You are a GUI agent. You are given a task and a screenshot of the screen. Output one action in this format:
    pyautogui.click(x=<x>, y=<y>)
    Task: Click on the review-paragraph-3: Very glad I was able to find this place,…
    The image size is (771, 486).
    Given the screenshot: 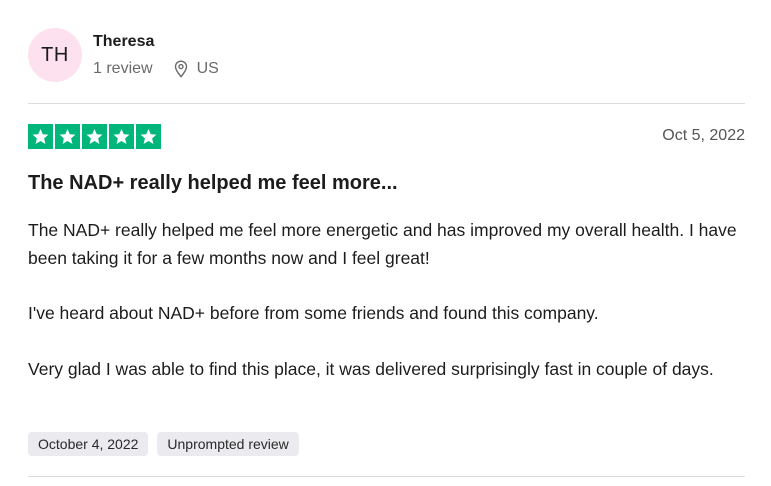 What is the action you would take?
    pyautogui.click(x=371, y=369)
    